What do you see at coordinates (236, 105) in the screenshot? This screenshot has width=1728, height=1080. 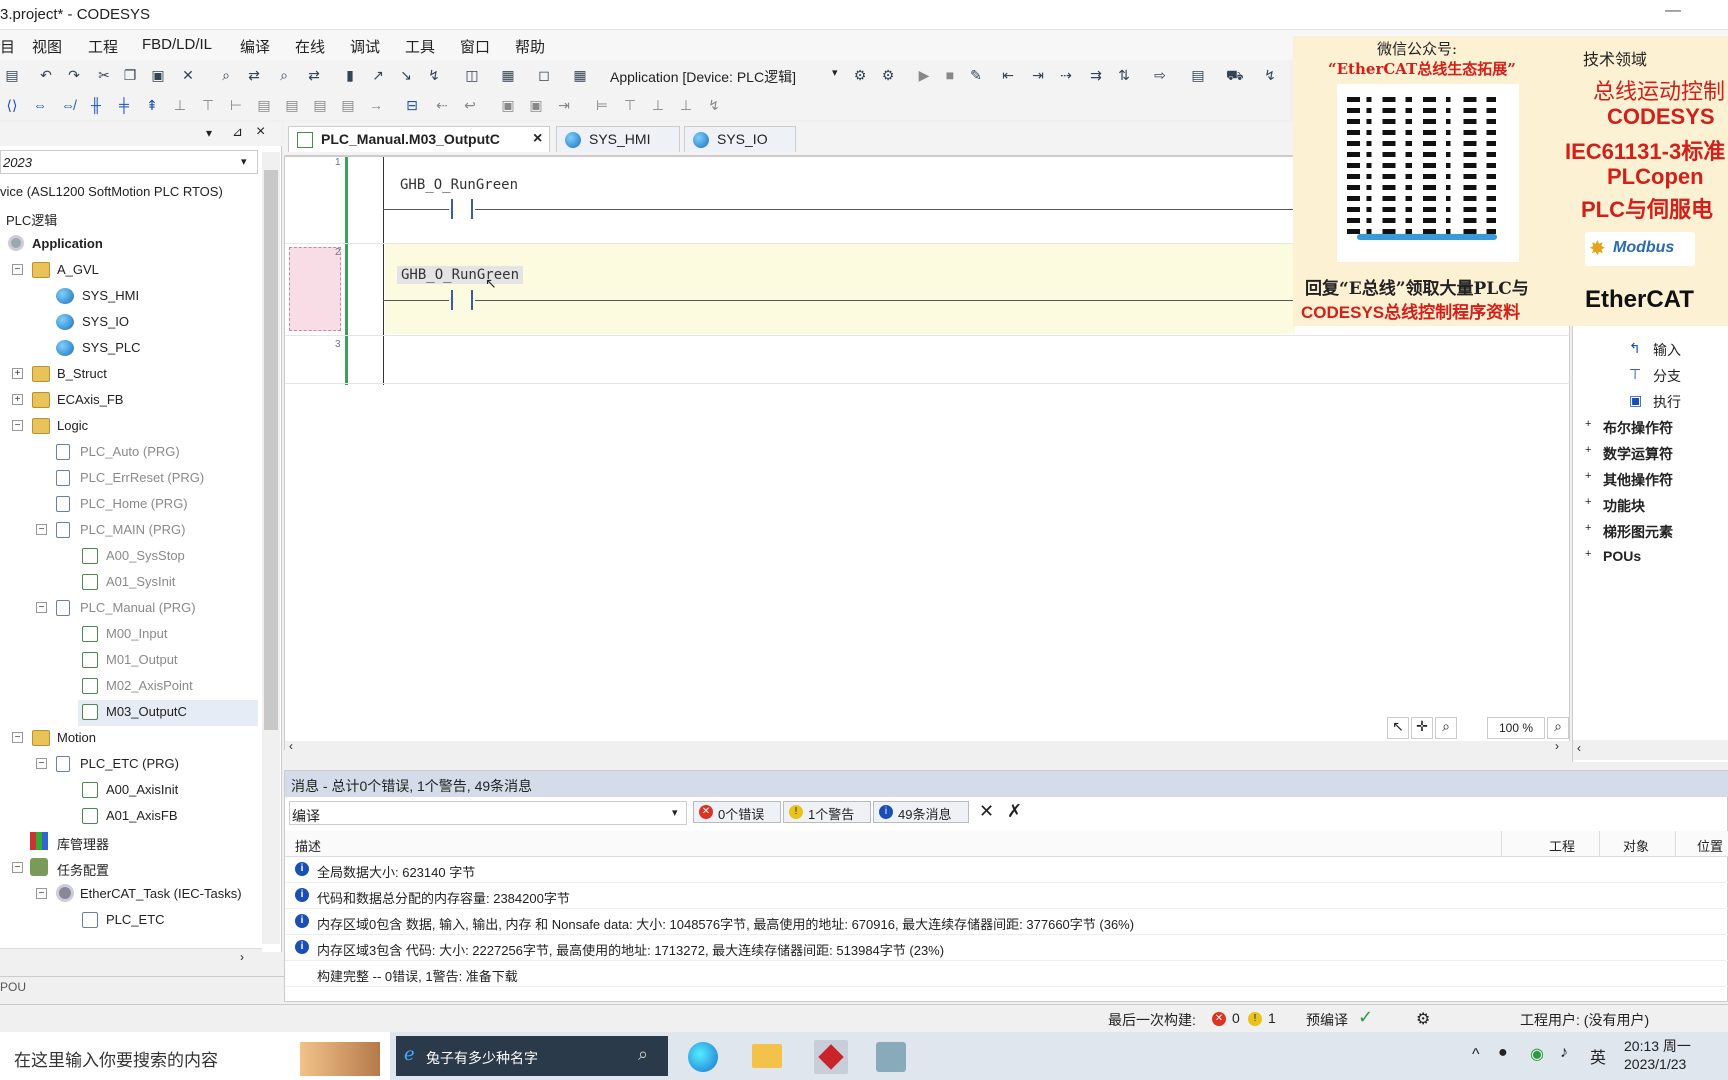 I see `branch-icon: ⊢` at bounding box center [236, 105].